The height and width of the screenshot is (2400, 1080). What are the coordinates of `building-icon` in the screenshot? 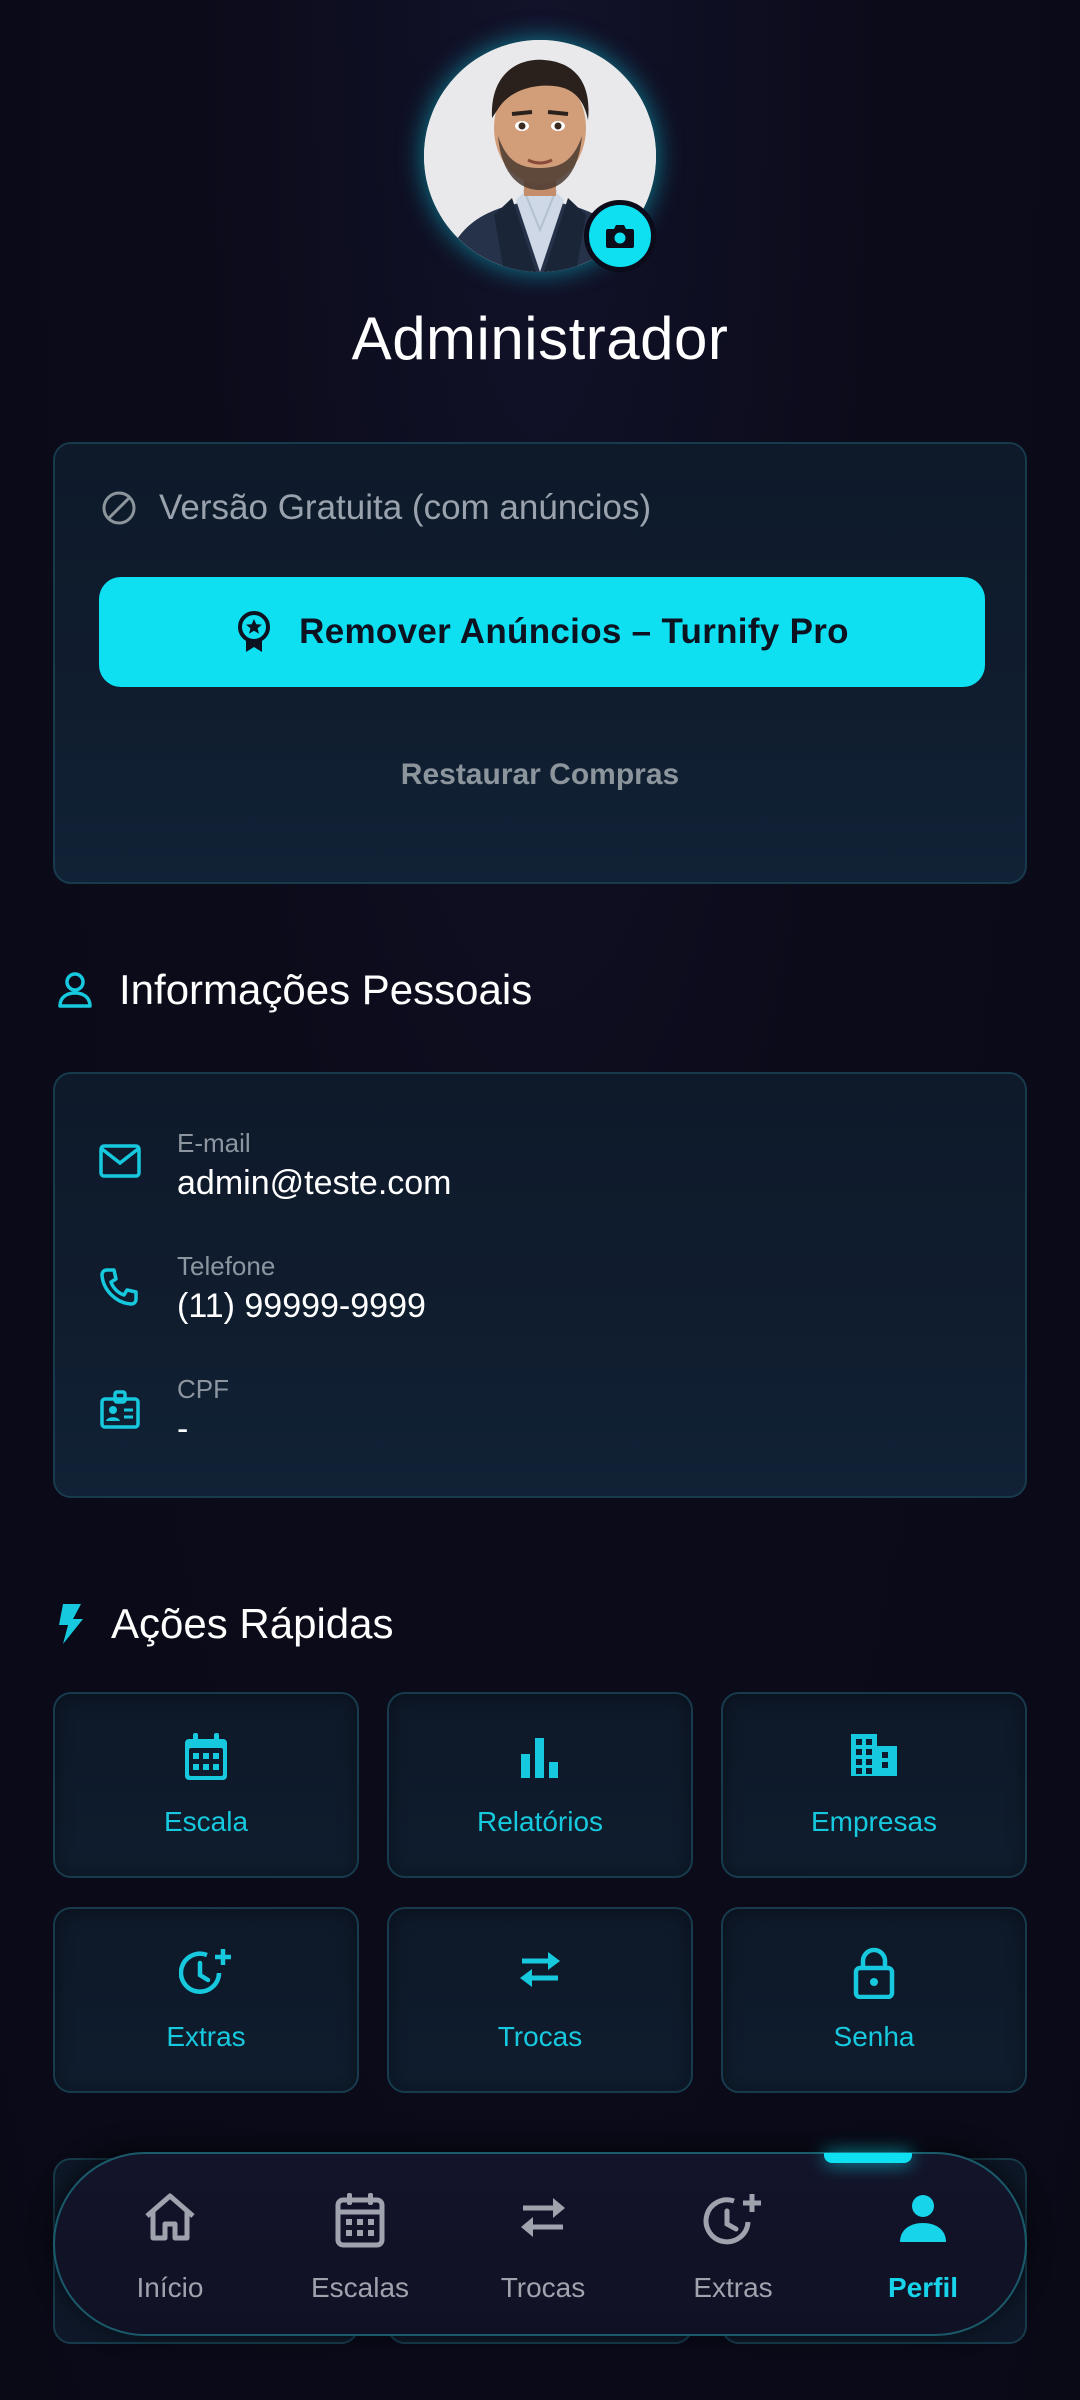 It's located at (874, 1755).